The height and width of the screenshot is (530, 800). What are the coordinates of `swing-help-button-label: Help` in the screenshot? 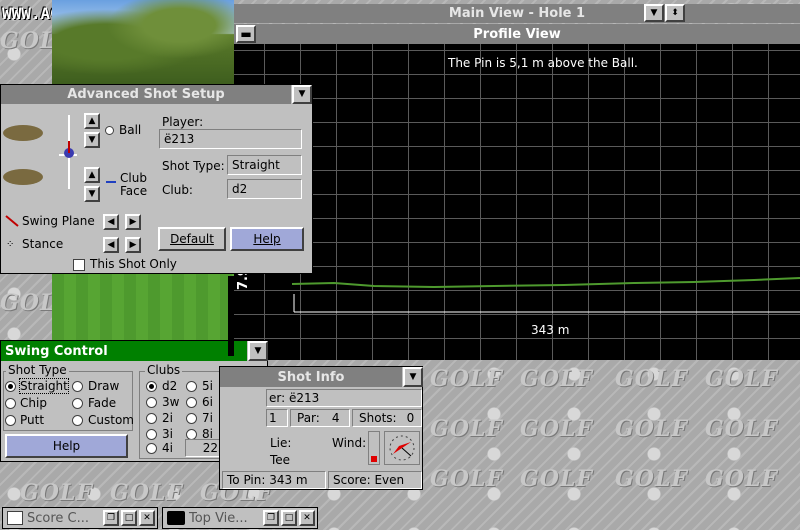 It's located at (66, 446).